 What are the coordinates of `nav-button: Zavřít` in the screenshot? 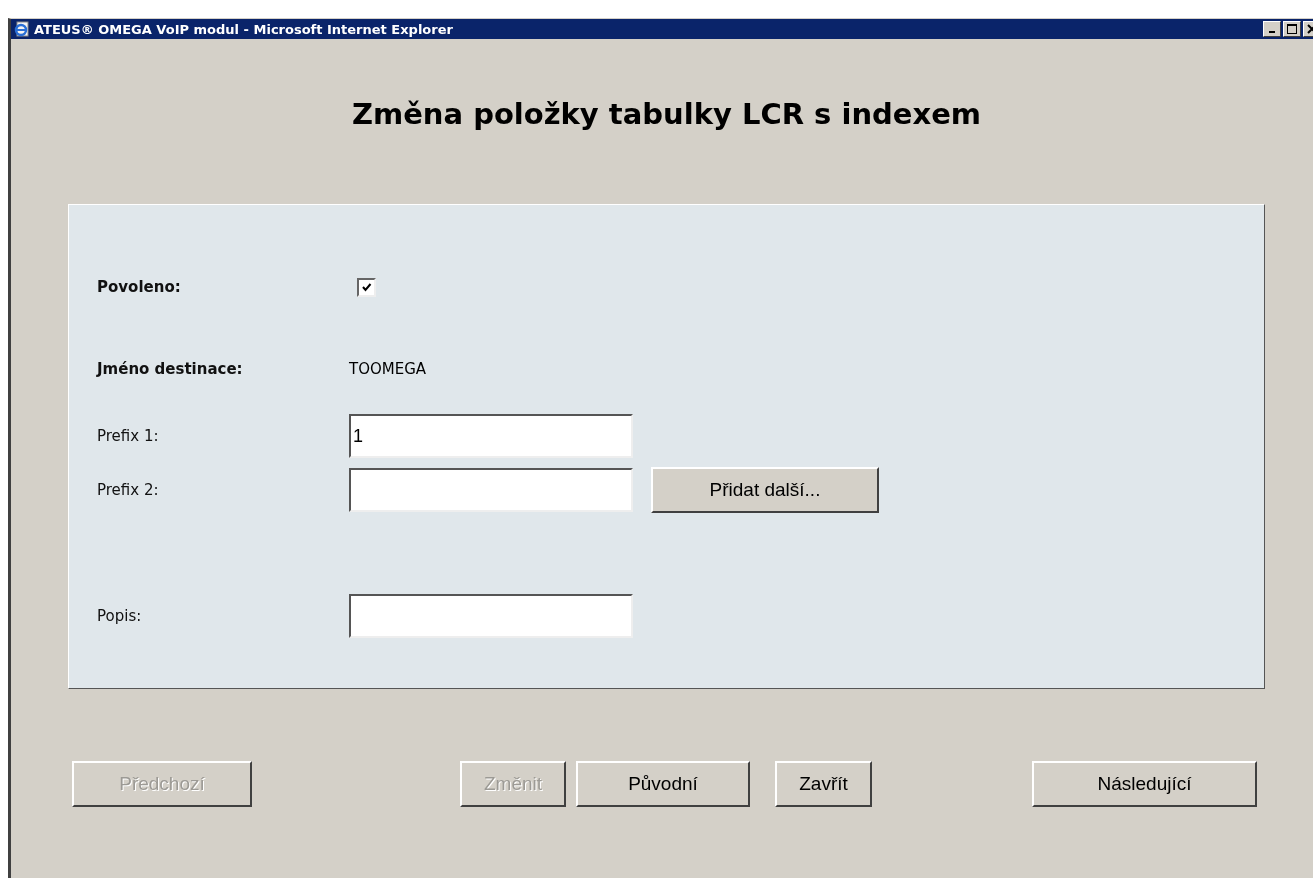 It's located at (823, 784).